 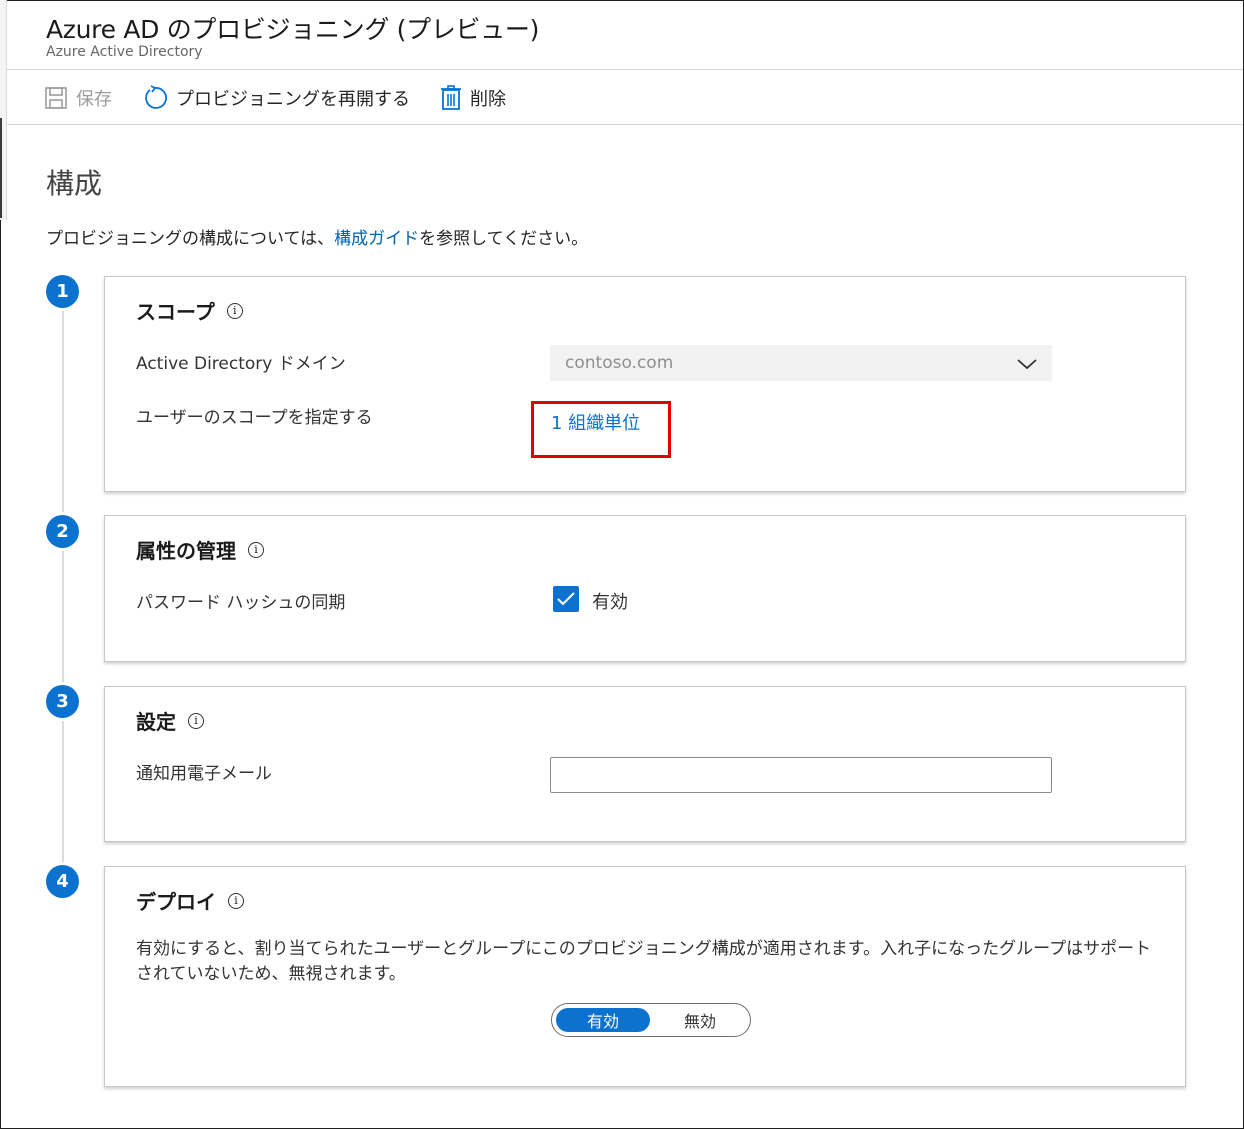 What do you see at coordinates (175, 312) in the screenshot?
I see `scope-title-text: スコープ` at bounding box center [175, 312].